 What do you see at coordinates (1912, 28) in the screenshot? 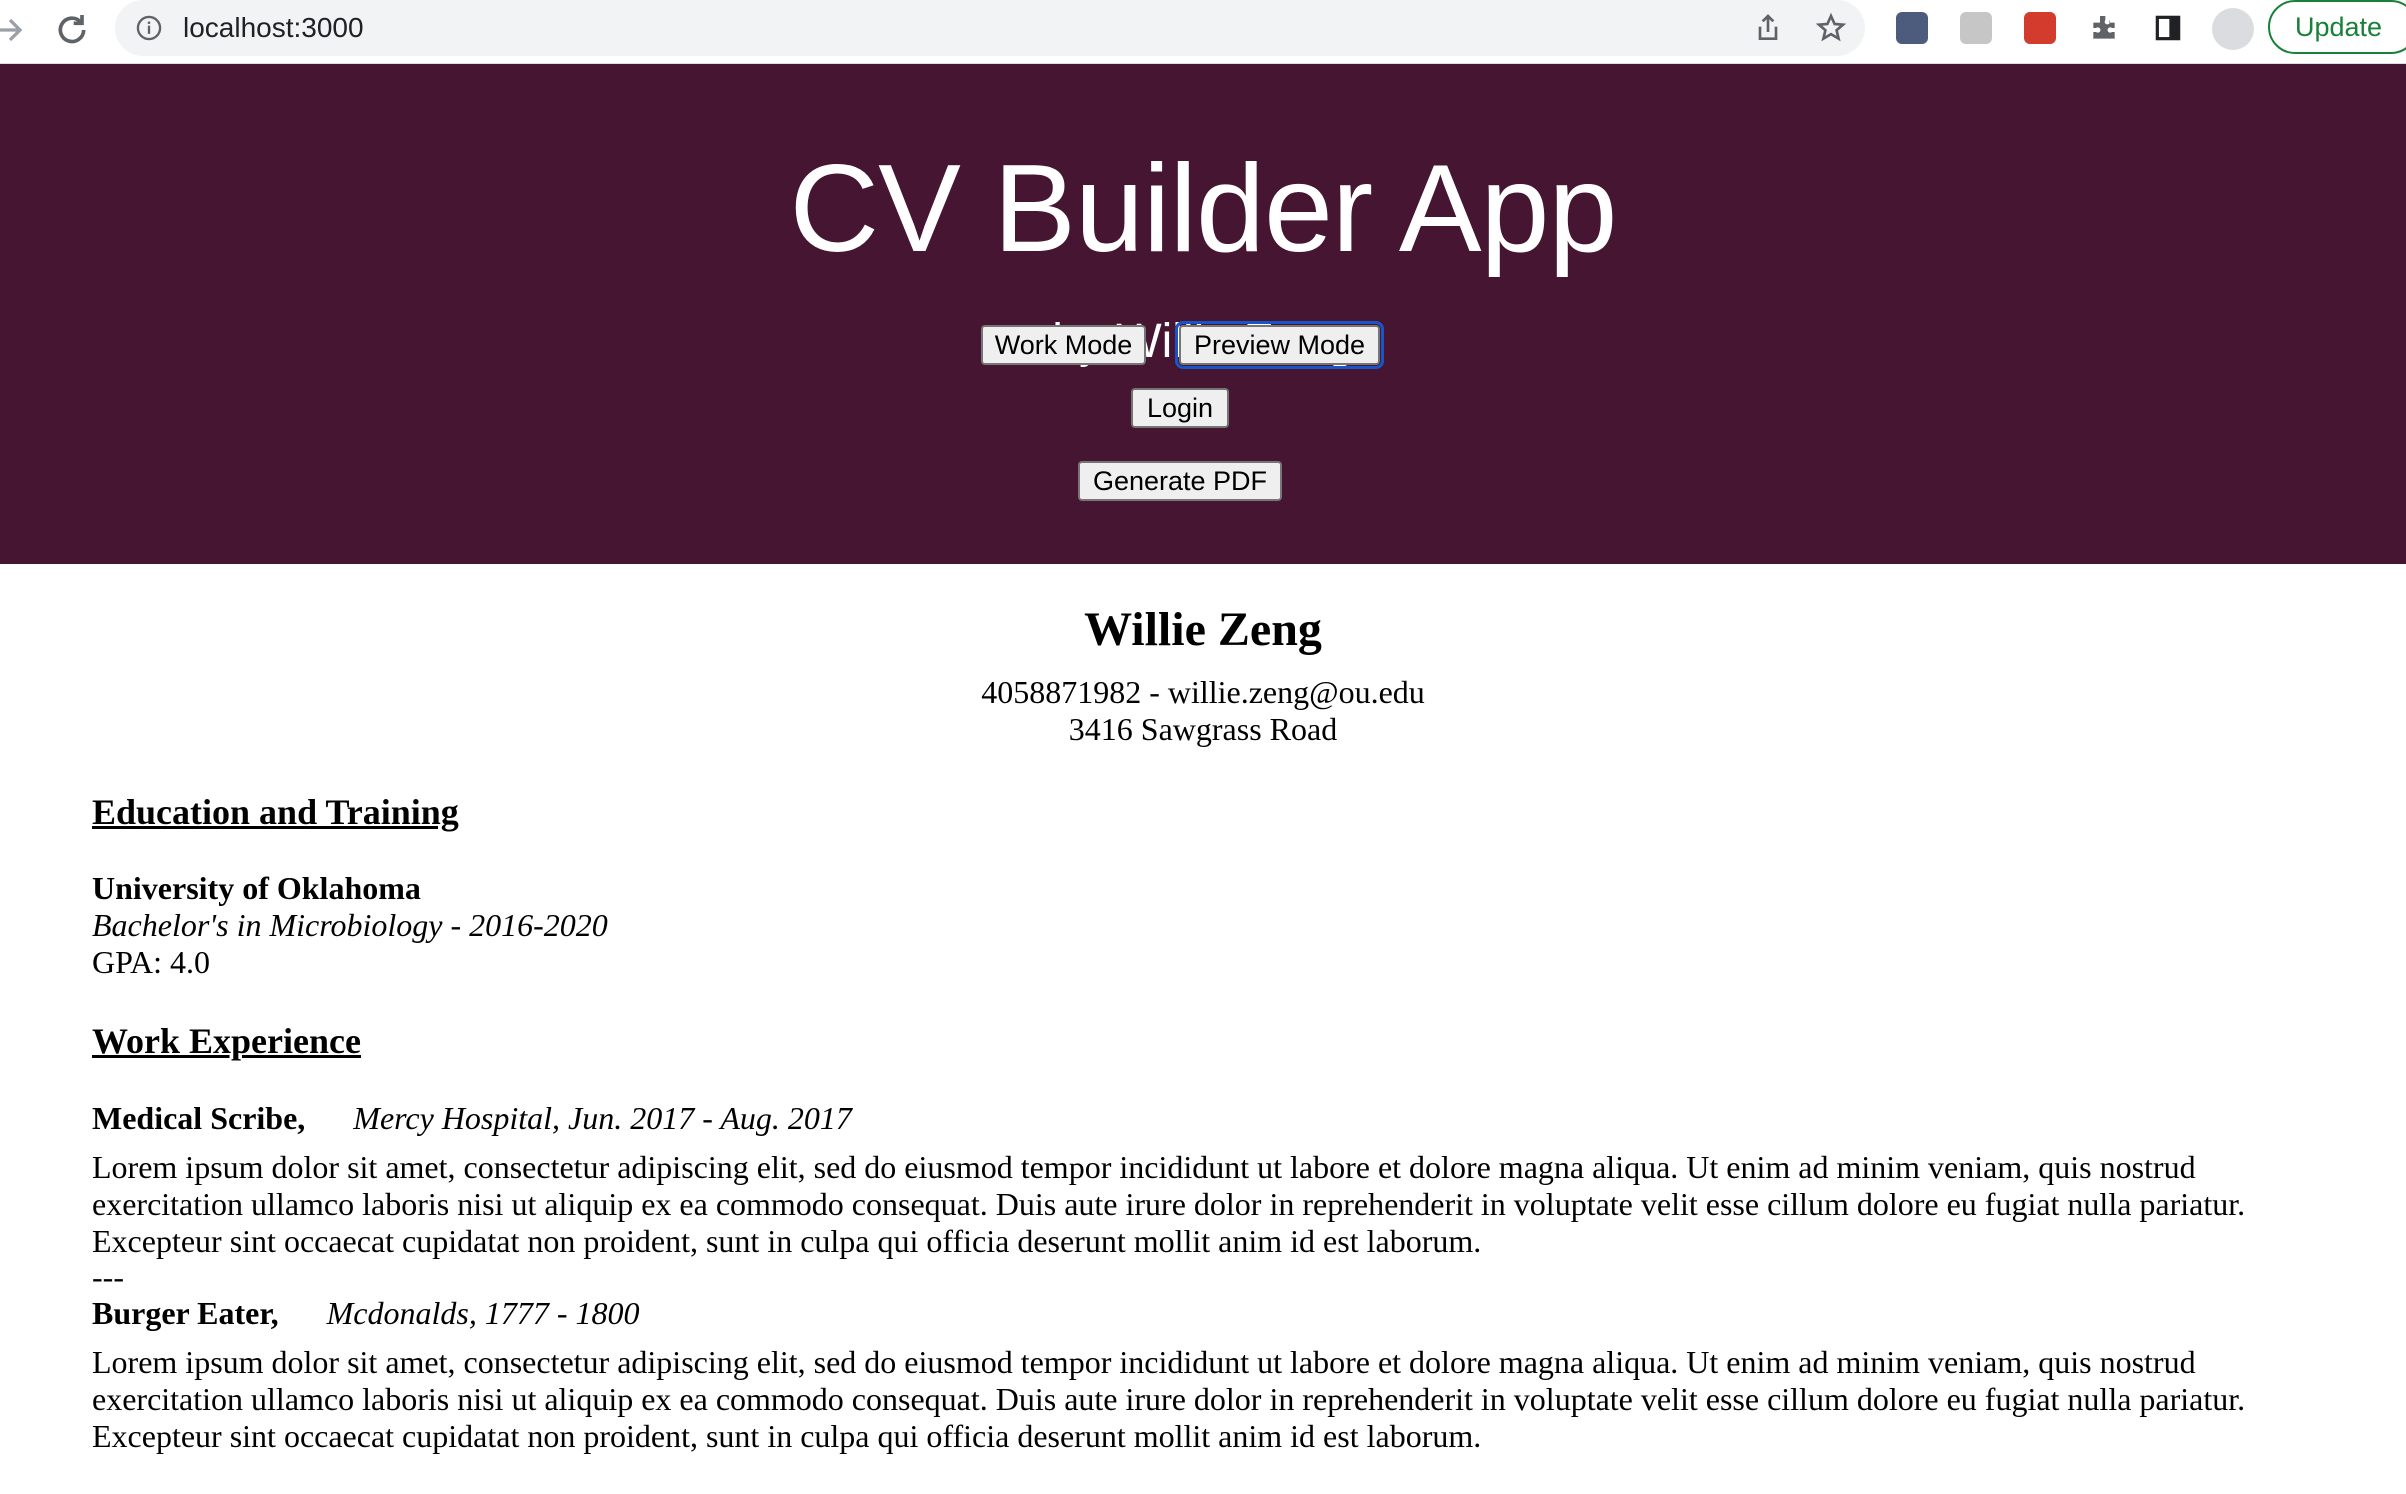
I see `extension-puzzle-blue-icon` at bounding box center [1912, 28].